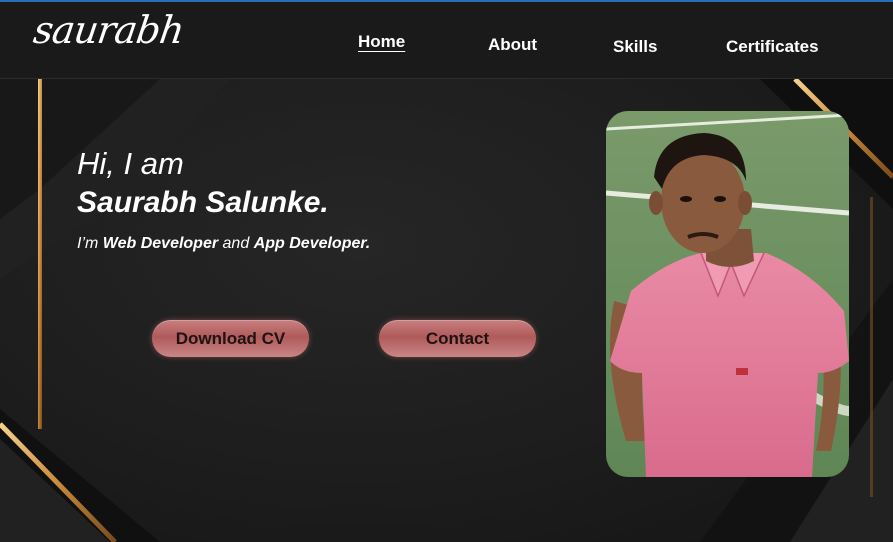 This screenshot has height=542, width=893. What do you see at coordinates (130, 163) in the screenshot?
I see `hero-greeting: Hi, I am` at bounding box center [130, 163].